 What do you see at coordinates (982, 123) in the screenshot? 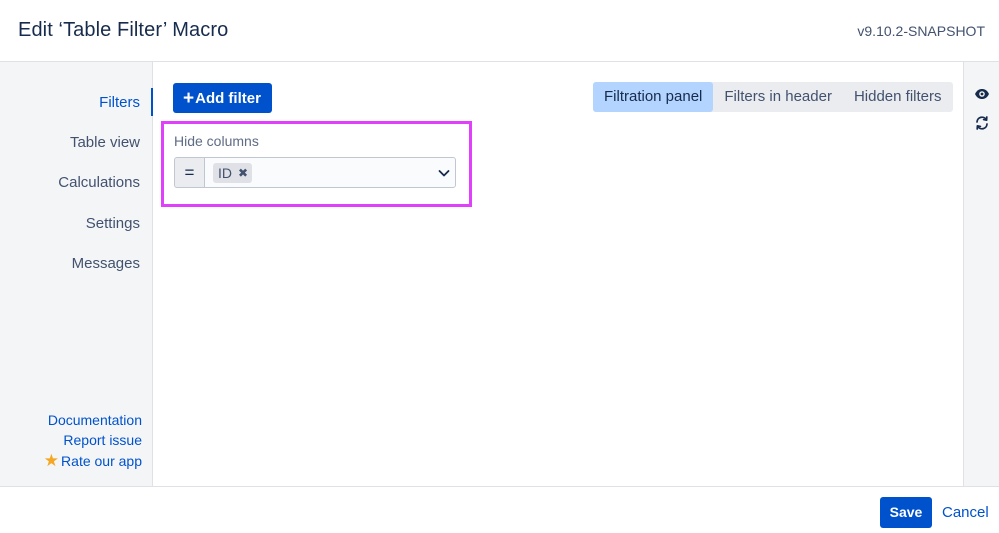
I see `refresh-icon` at bounding box center [982, 123].